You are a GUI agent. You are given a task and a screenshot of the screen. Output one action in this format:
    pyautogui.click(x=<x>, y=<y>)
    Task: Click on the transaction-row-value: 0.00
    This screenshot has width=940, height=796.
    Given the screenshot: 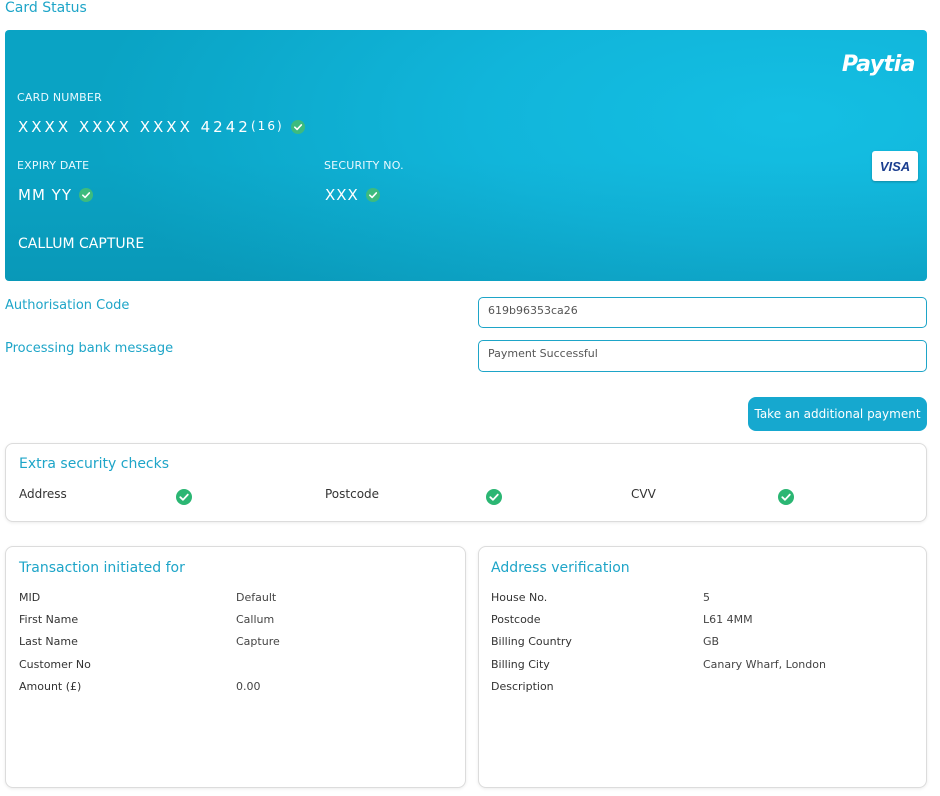 What is the action you would take?
    pyautogui.click(x=248, y=686)
    